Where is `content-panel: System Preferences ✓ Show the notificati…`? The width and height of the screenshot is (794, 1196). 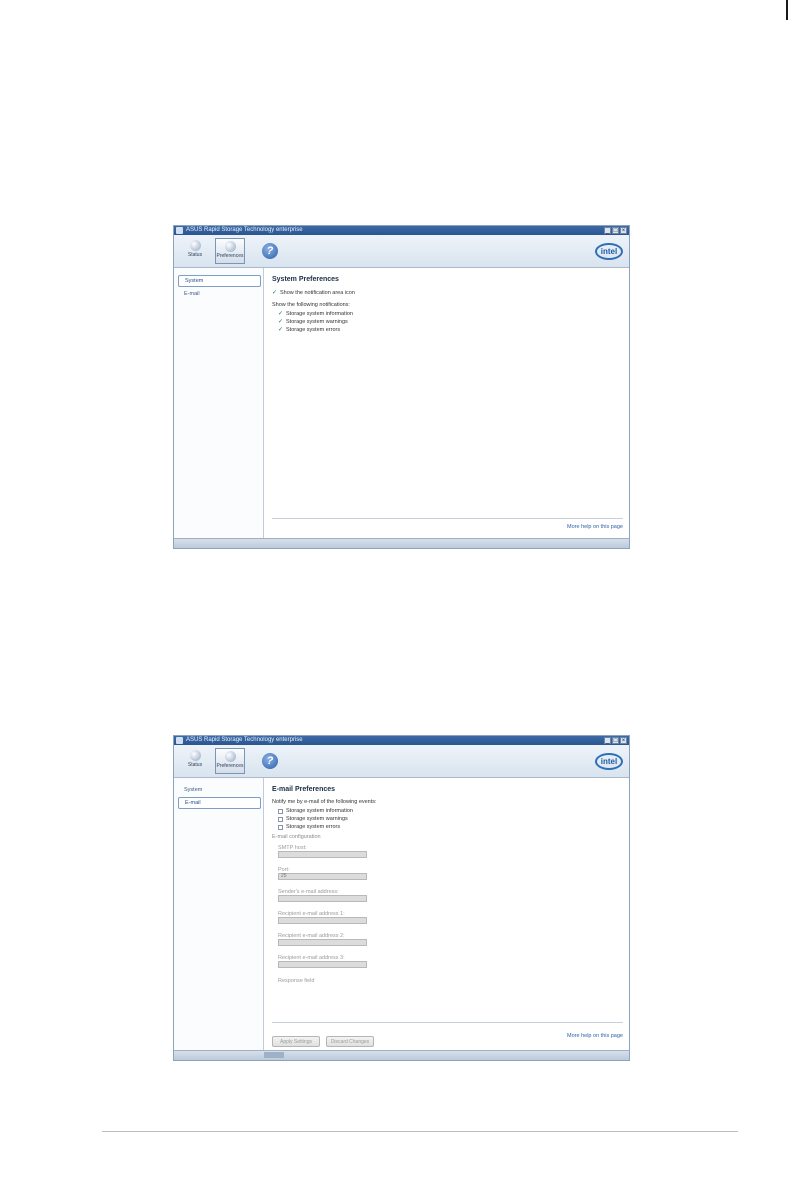
content-panel: System Preferences ✓ Show the notificati… is located at coordinates (446, 403).